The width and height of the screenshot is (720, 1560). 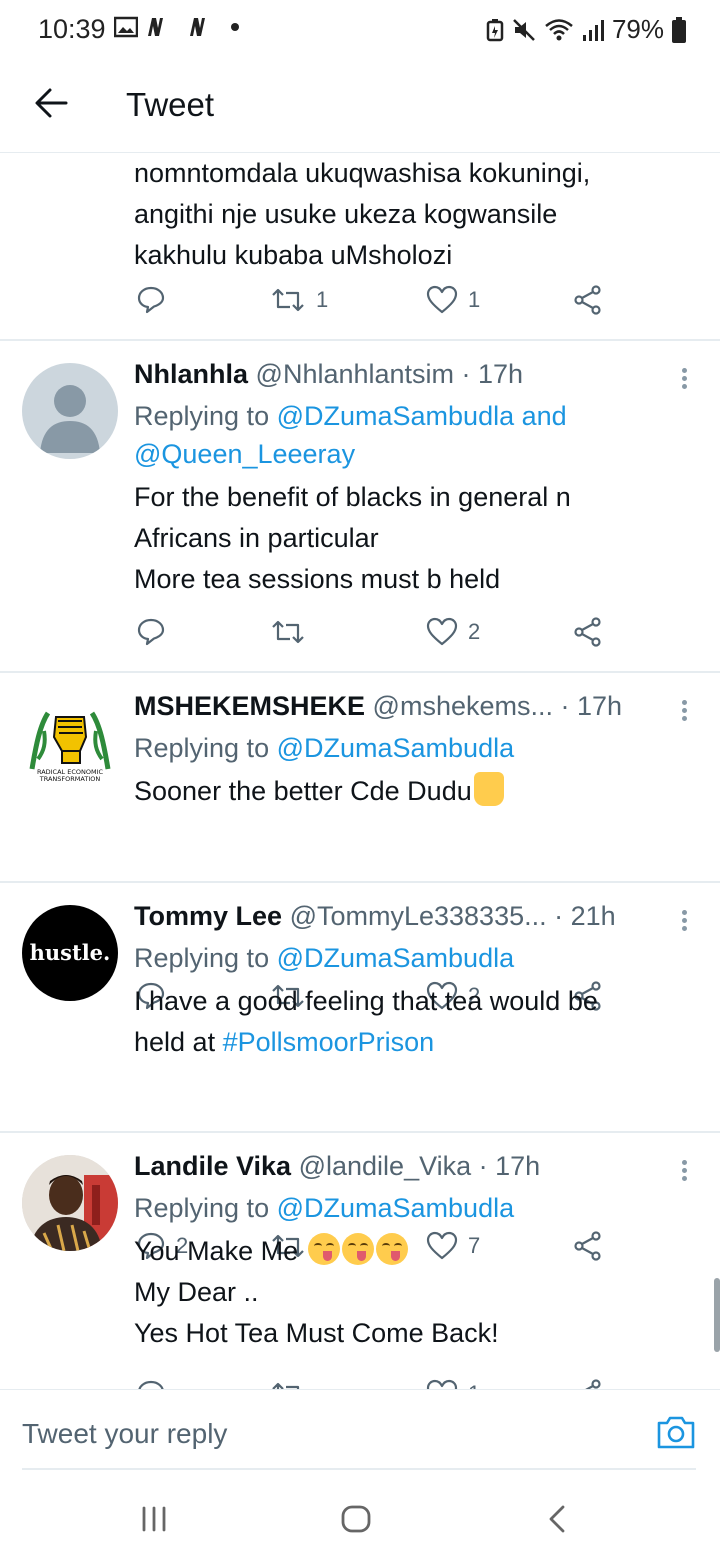 I want to click on hustle-logo-icon: hustle., so click(x=70, y=952).